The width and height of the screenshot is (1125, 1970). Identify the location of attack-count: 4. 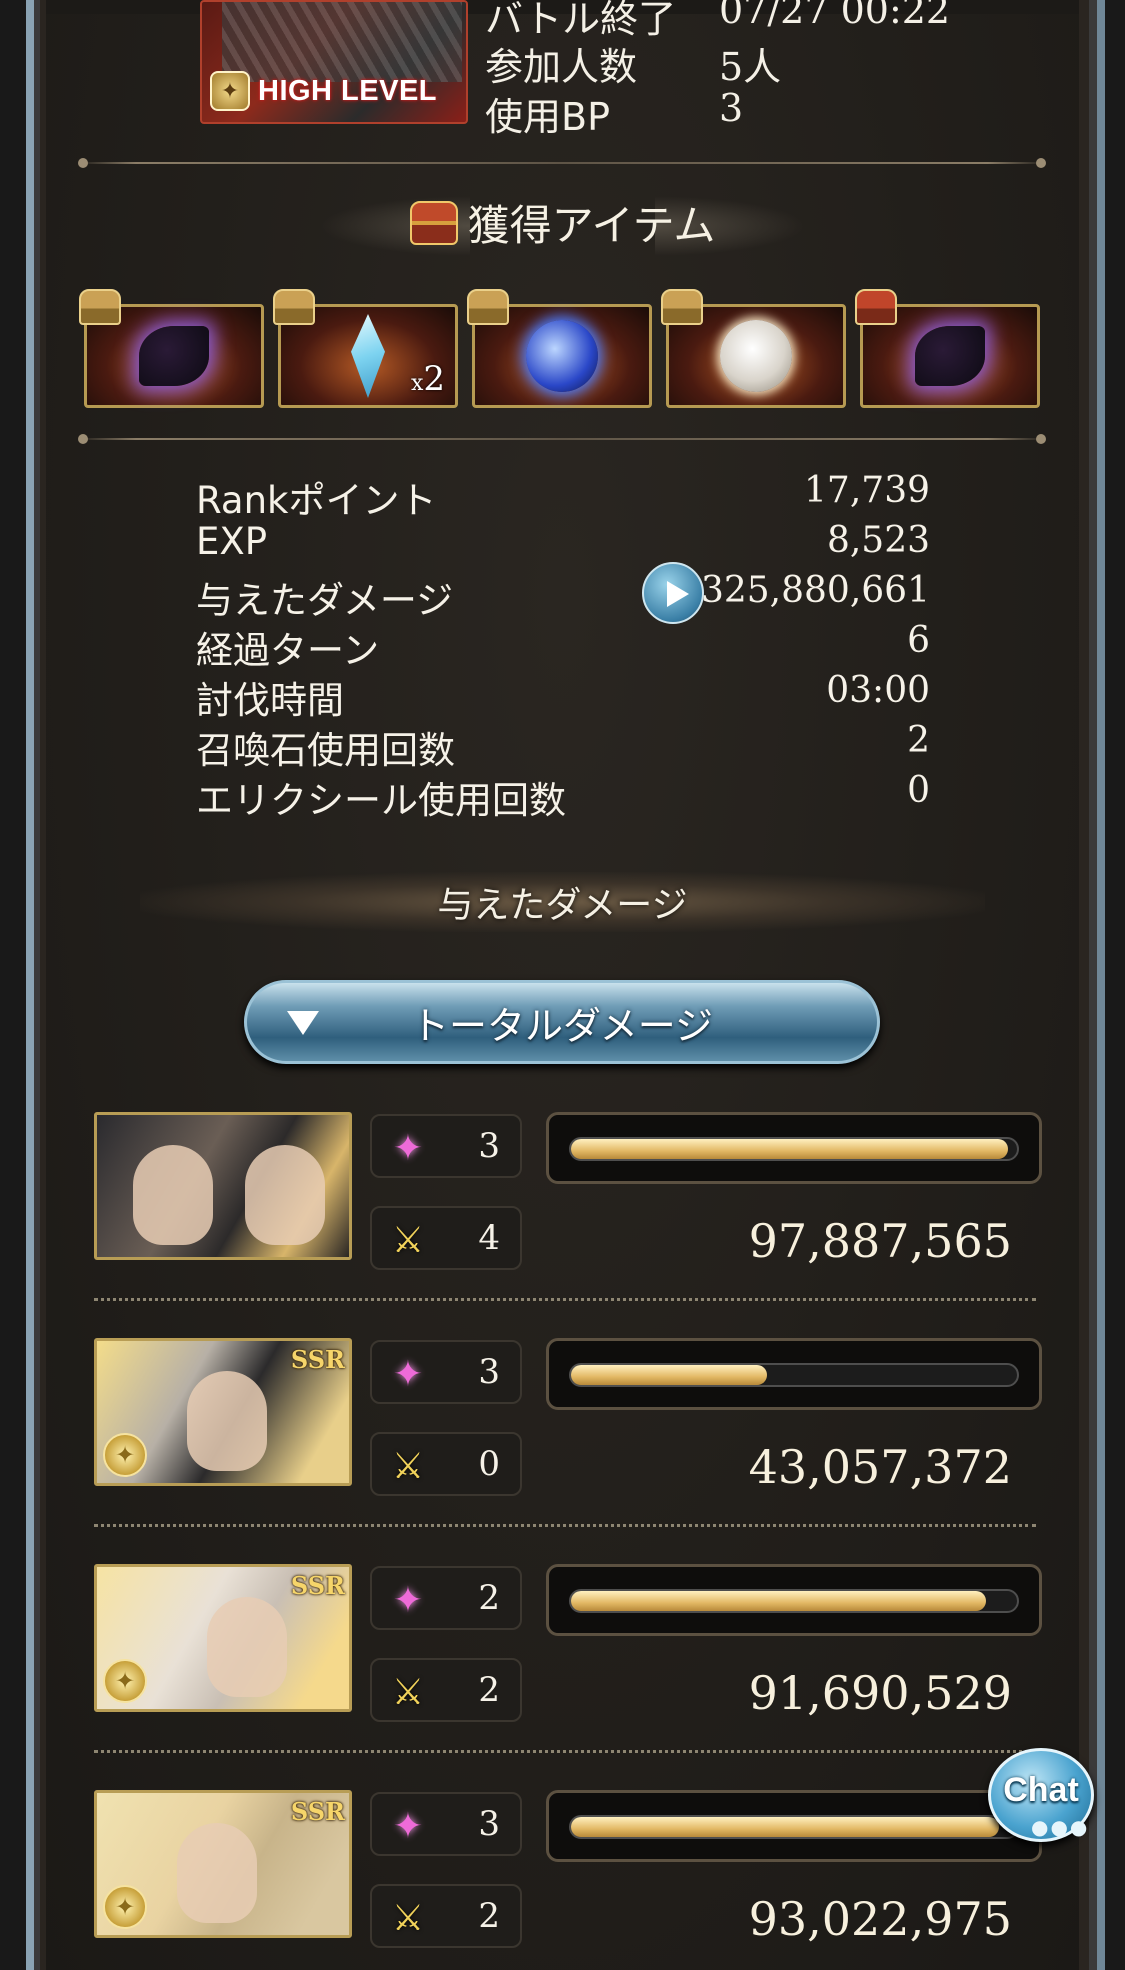
(489, 1238).